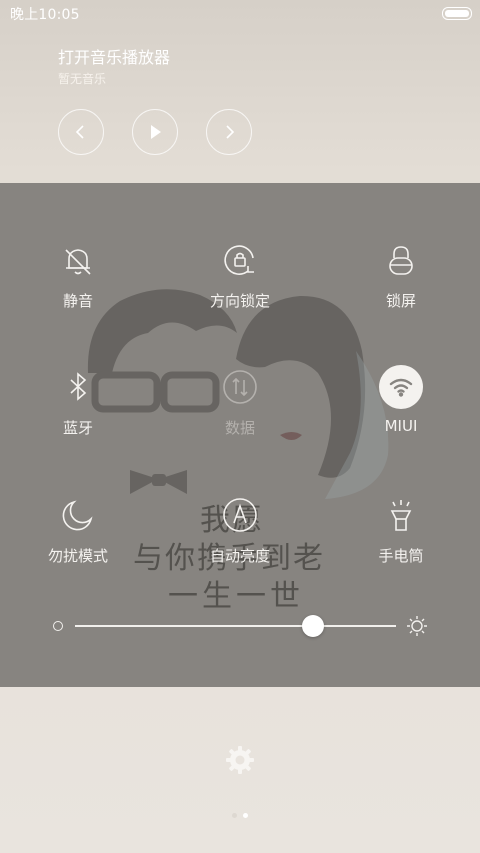 The width and height of the screenshot is (480, 853). I want to click on toggle-auto-brightness-label: 自动亮度, so click(239, 556).